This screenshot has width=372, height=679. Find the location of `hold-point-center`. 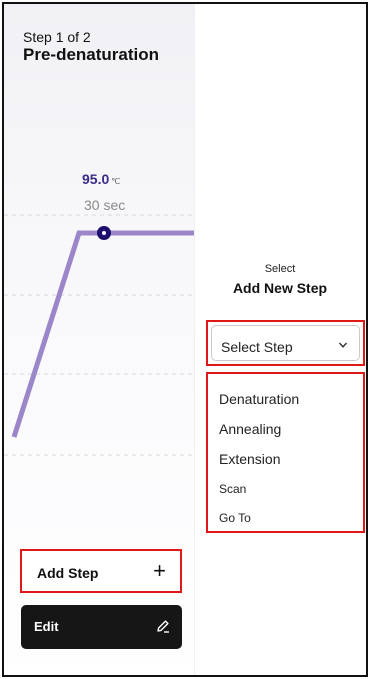

hold-point-center is located at coordinates (104, 233).